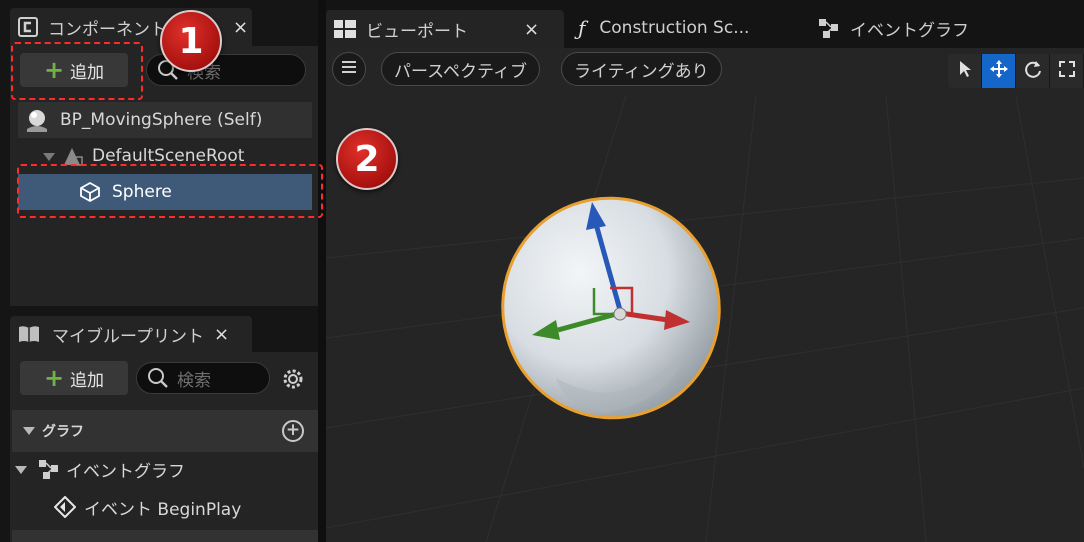 The width and height of the screenshot is (1084, 542). Describe the element at coordinates (29, 431) in the screenshot. I see `collapse-arrow-icon` at that location.